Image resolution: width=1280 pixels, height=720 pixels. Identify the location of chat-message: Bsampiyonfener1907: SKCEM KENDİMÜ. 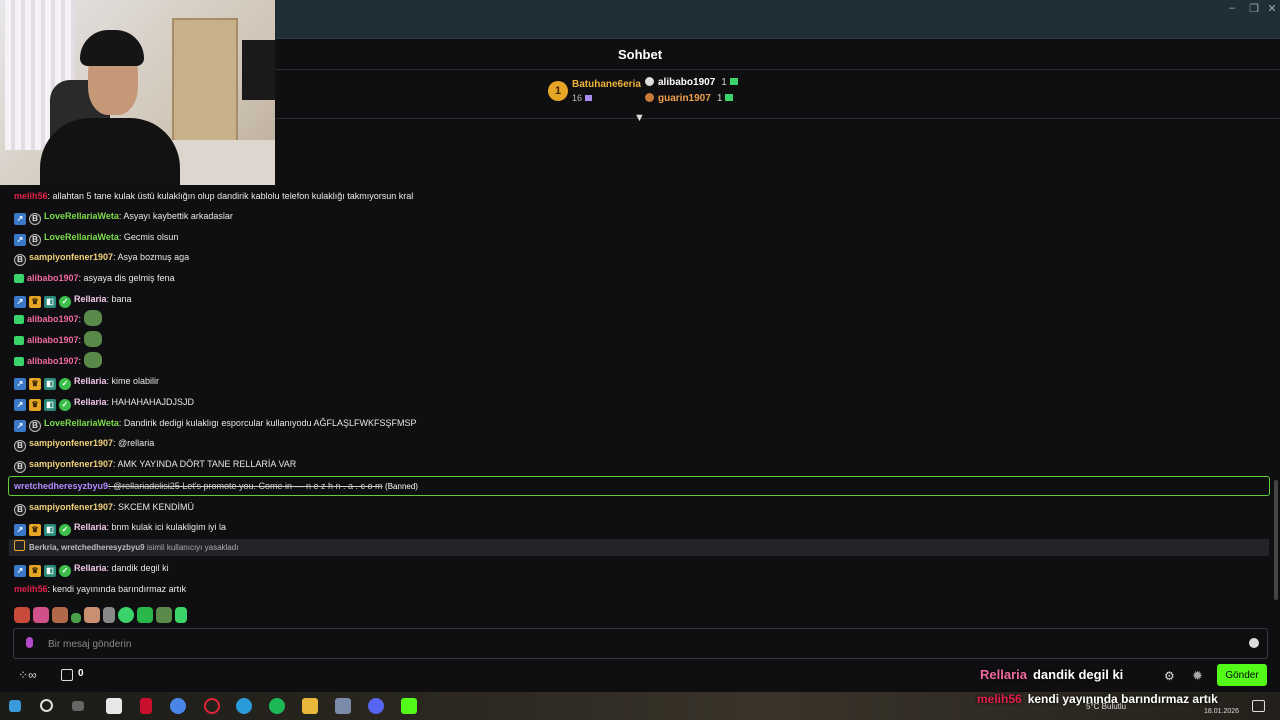
(104, 507).